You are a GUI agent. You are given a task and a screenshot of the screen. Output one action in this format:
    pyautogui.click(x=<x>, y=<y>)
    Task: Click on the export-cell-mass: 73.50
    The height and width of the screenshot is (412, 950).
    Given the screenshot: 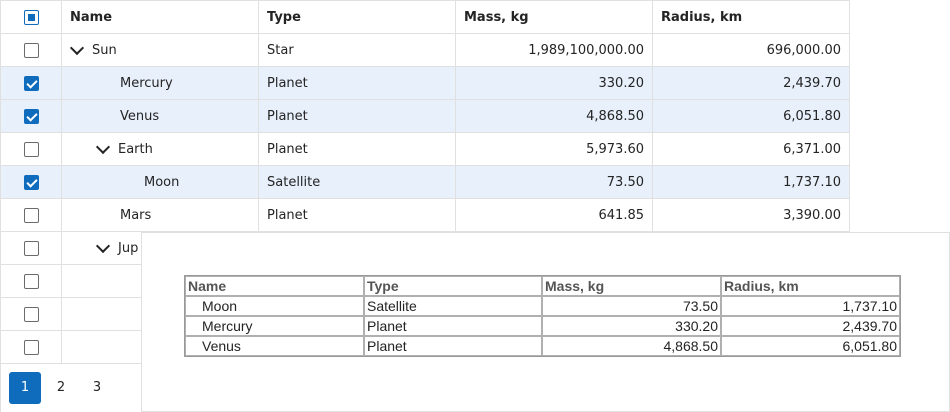 What is the action you would take?
    pyautogui.click(x=631, y=306)
    